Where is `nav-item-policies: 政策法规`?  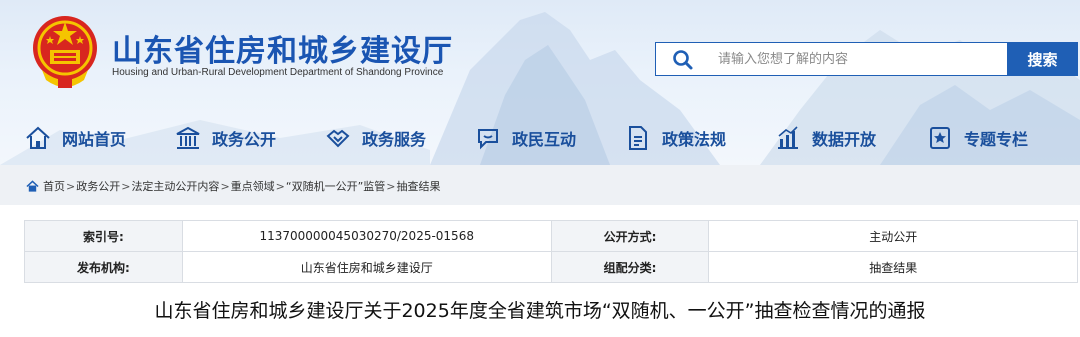 nav-item-policies: 政策法规 is located at coordinates (675, 138).